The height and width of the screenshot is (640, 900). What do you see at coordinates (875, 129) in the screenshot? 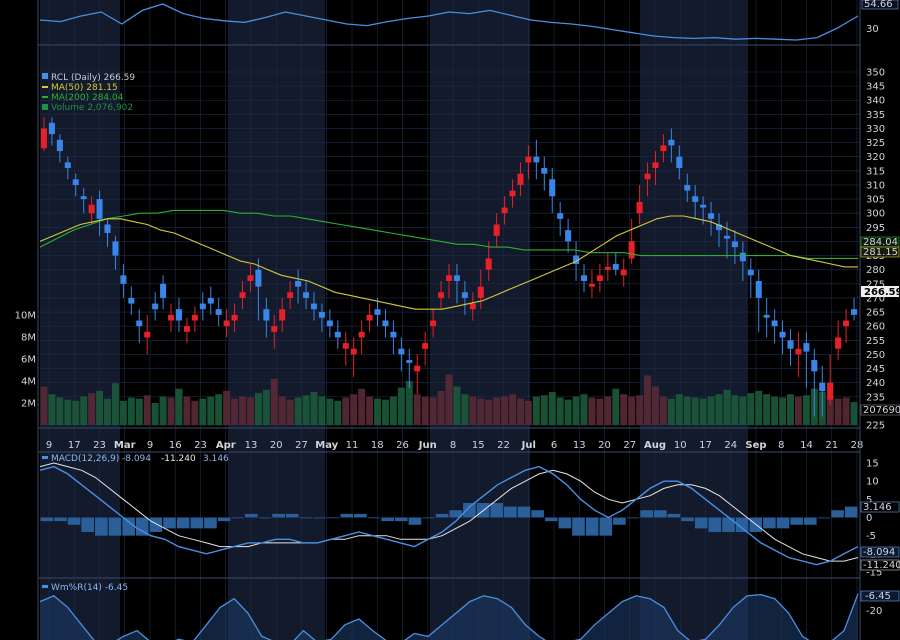
I see `price-tick-label: 330` at bounding box center [875, 129].